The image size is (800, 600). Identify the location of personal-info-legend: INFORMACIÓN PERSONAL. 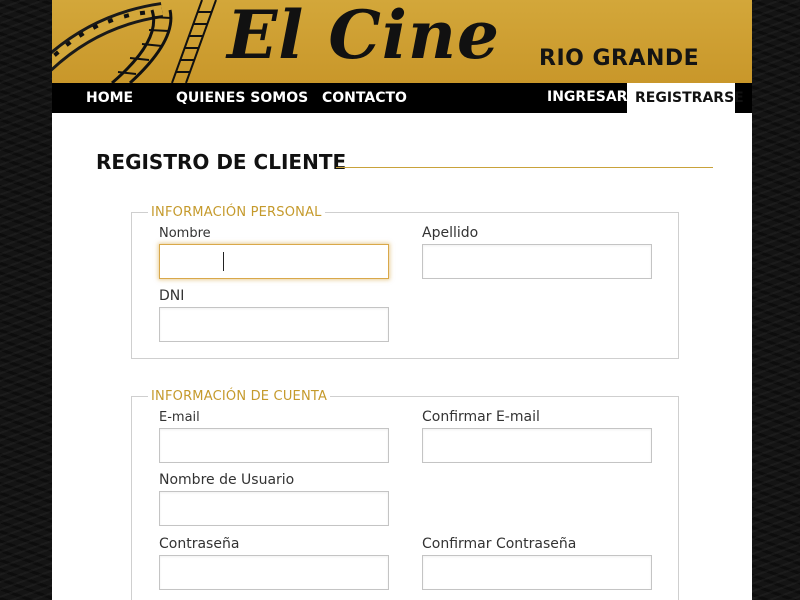
(236, 212).